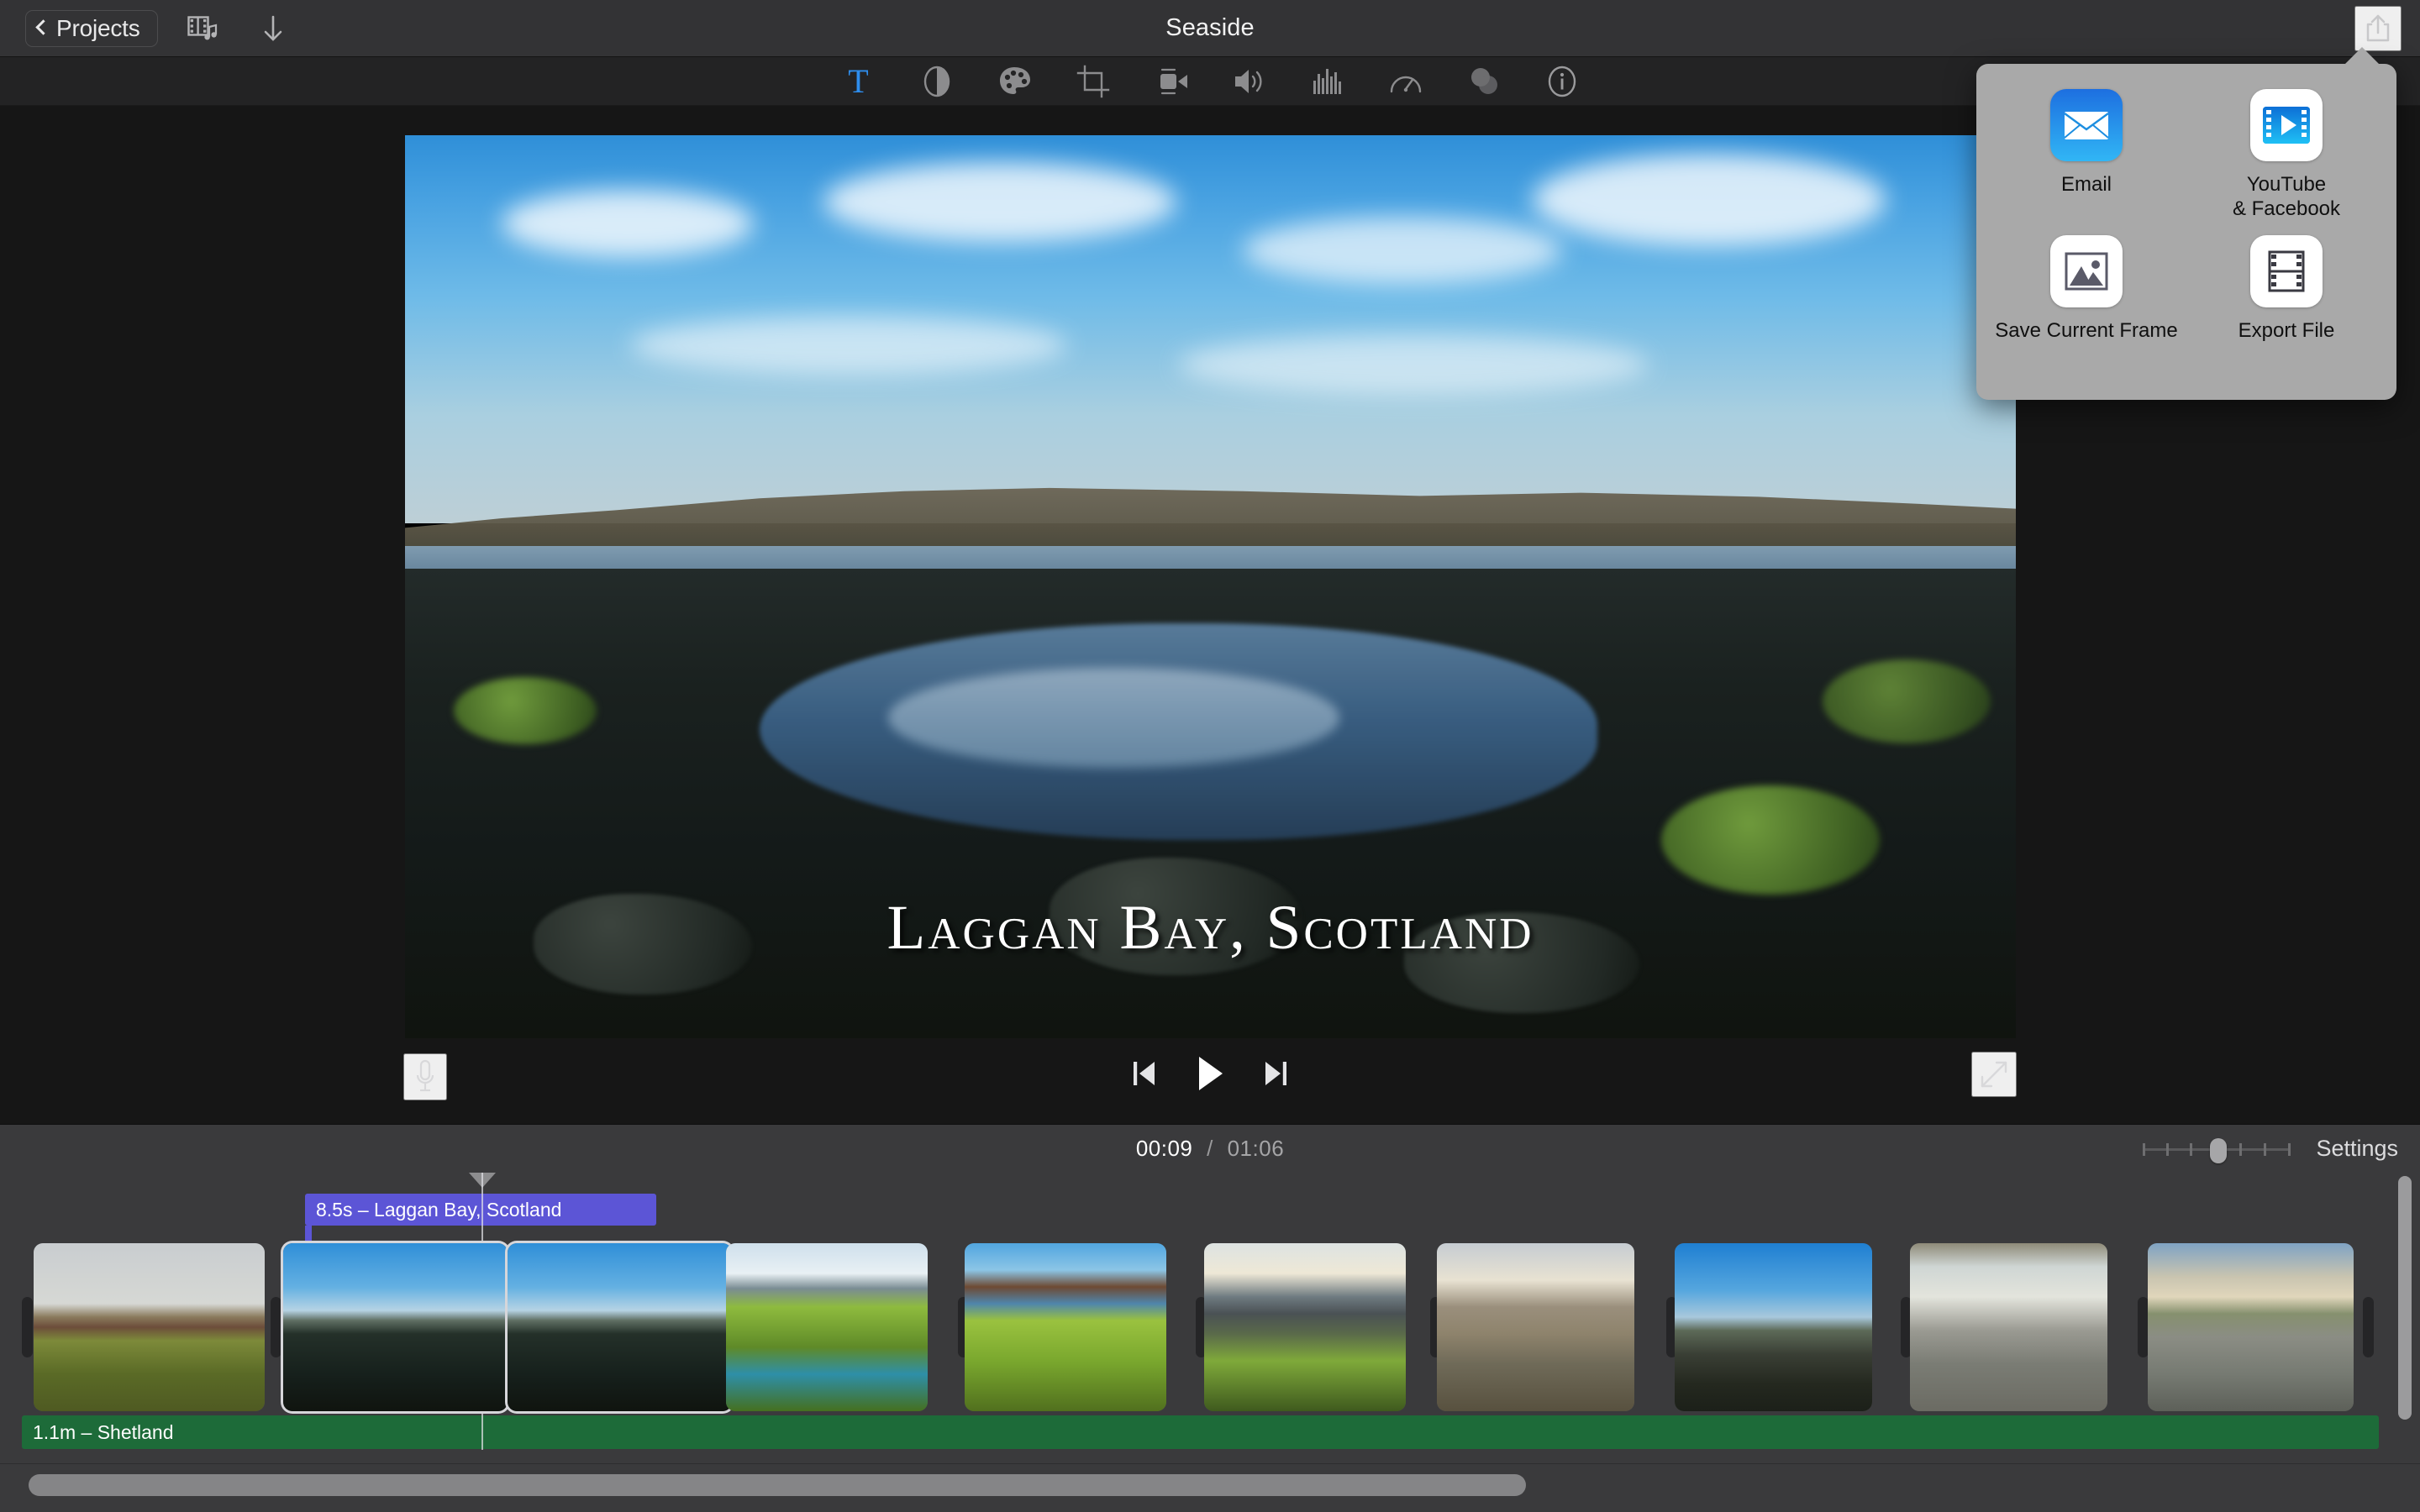 The image size is (2420, 1512). I want to click on tool-speed, so click(1406, 81).